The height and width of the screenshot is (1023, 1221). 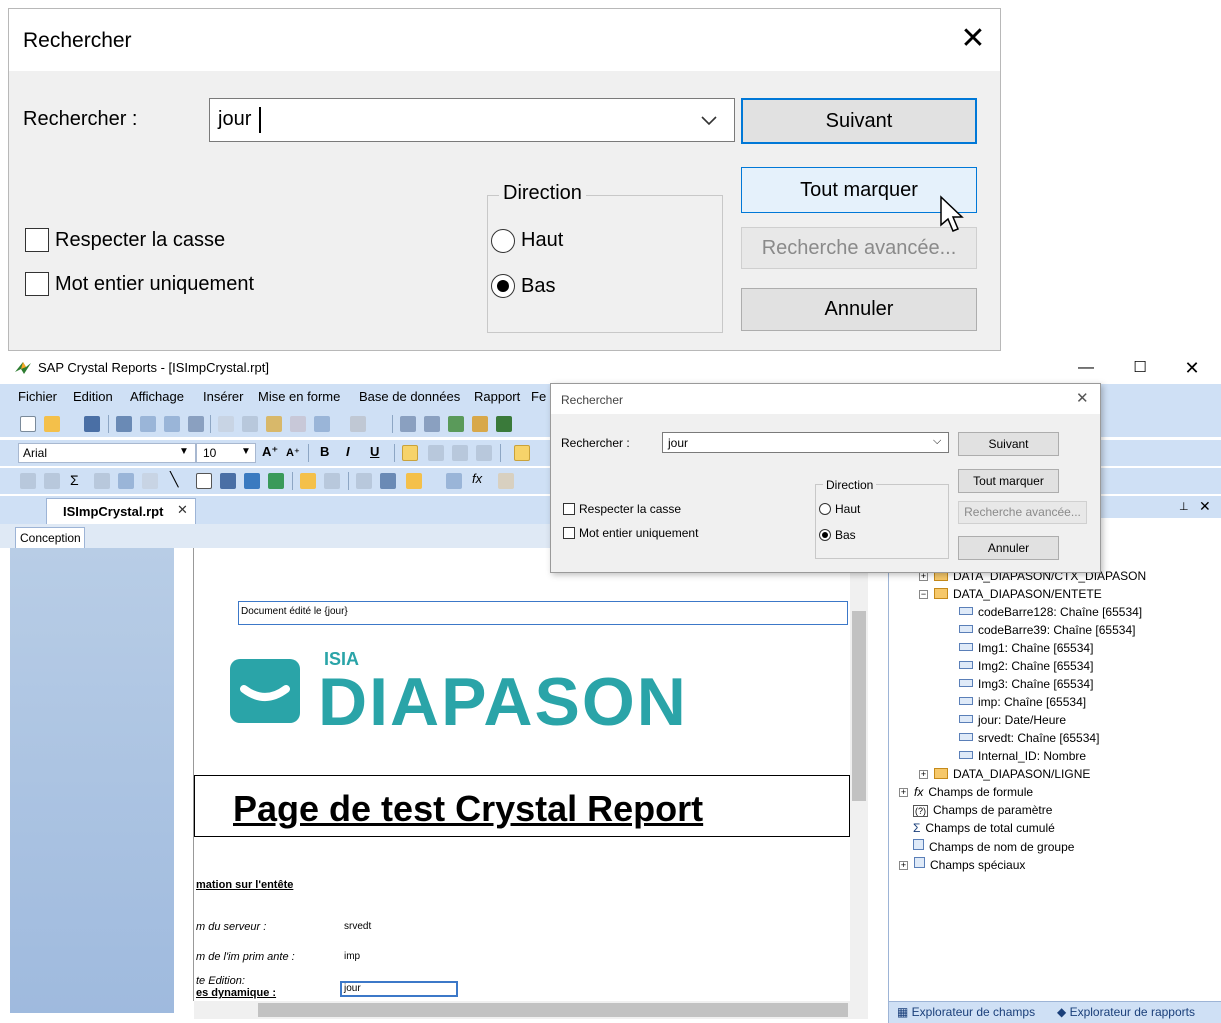 I want to click on server-label: m du serveur :, so click(x=231, y=927).